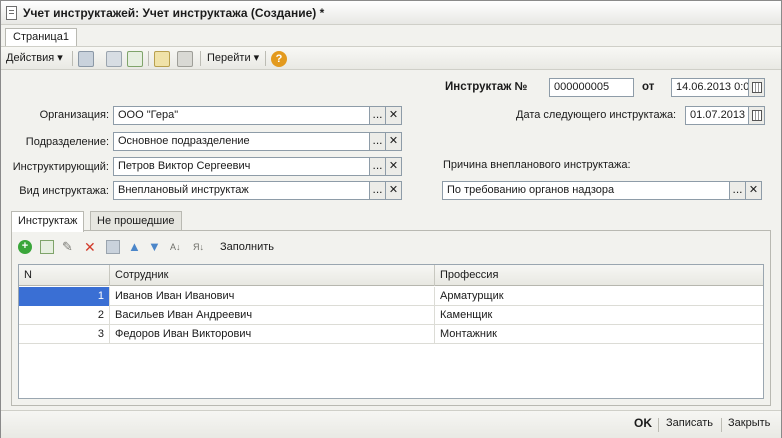 The height and width of the screenshot is (438, 782). What do you see at coordinates (247, 247) in the screenshot?
I see `fill-button: Заполнить` at bounding box center [247, 247].